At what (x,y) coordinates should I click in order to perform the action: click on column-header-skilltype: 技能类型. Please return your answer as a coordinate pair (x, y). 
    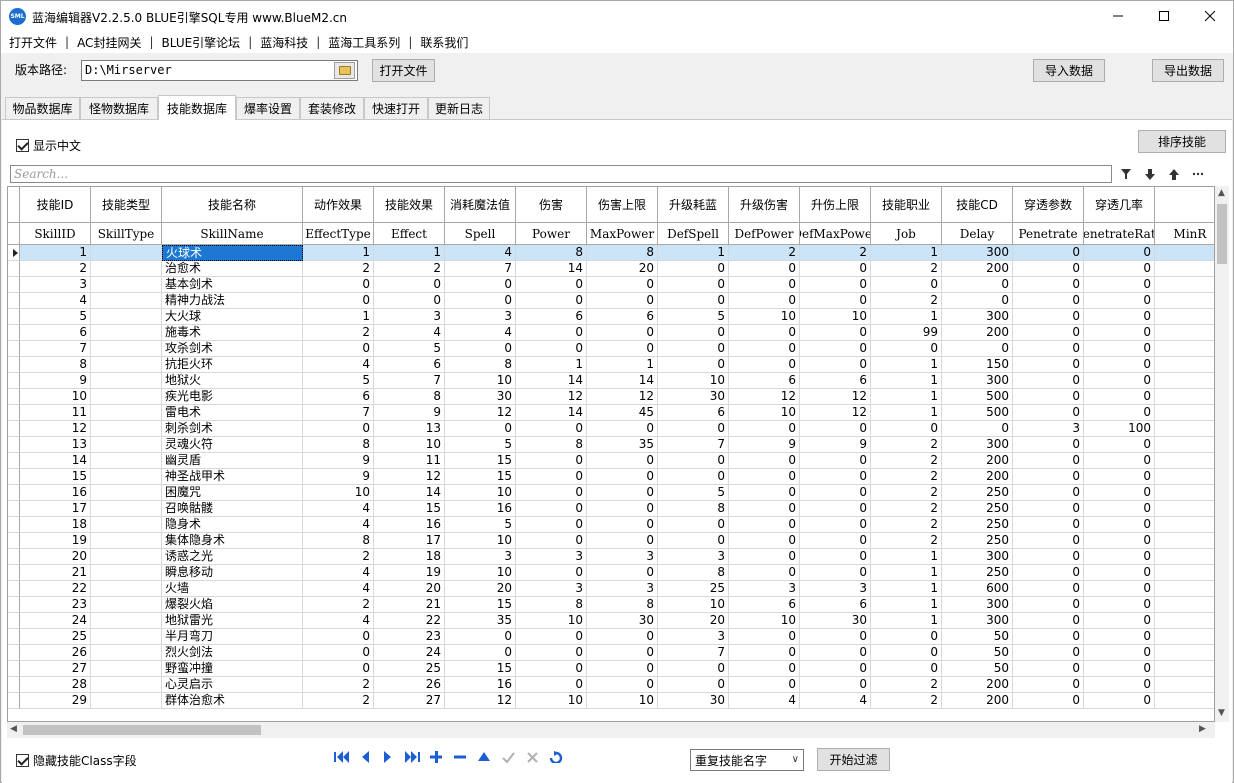
    Looking at the image, I should click on (126, 205).